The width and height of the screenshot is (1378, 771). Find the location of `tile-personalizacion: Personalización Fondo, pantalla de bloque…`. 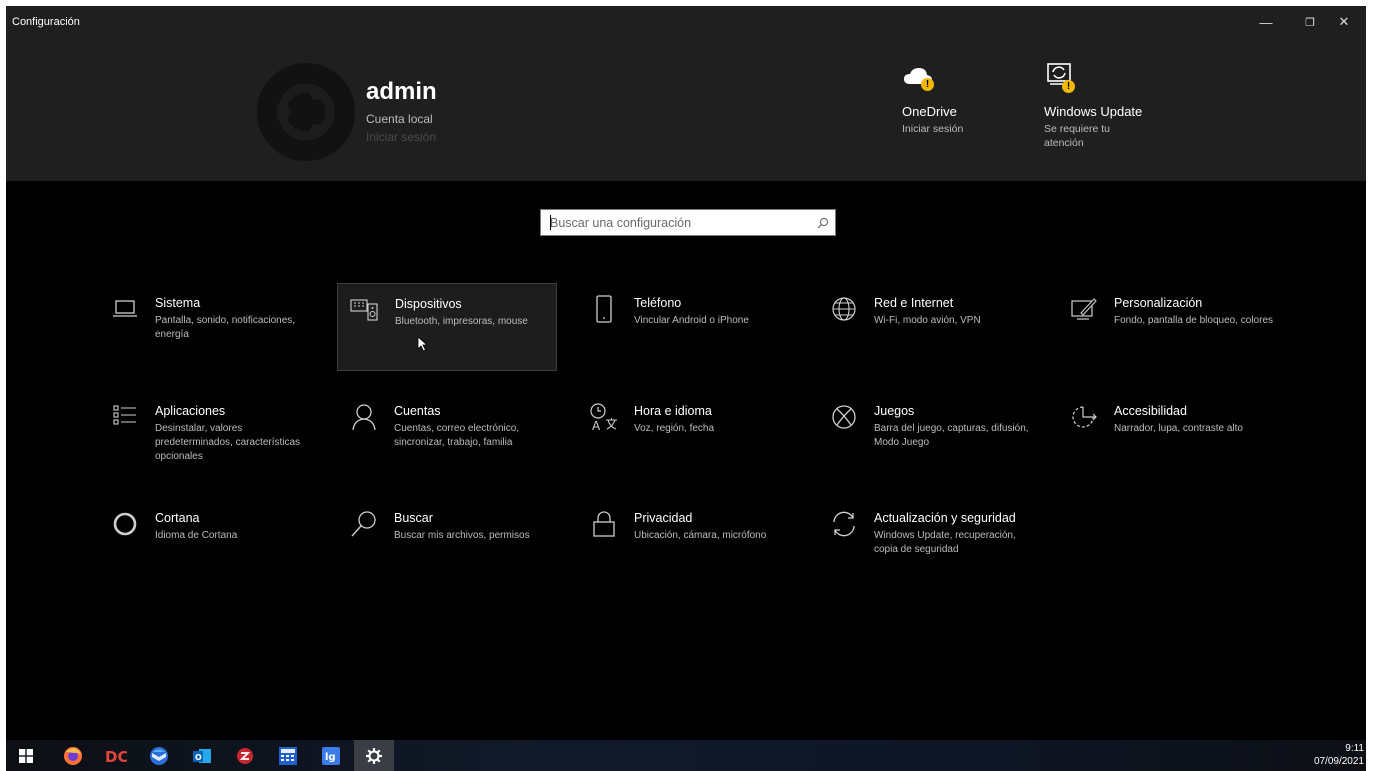

tile-personalizacion: Personalización Fondo, pantalla de bloque… is located at coordinates (1167, 327).